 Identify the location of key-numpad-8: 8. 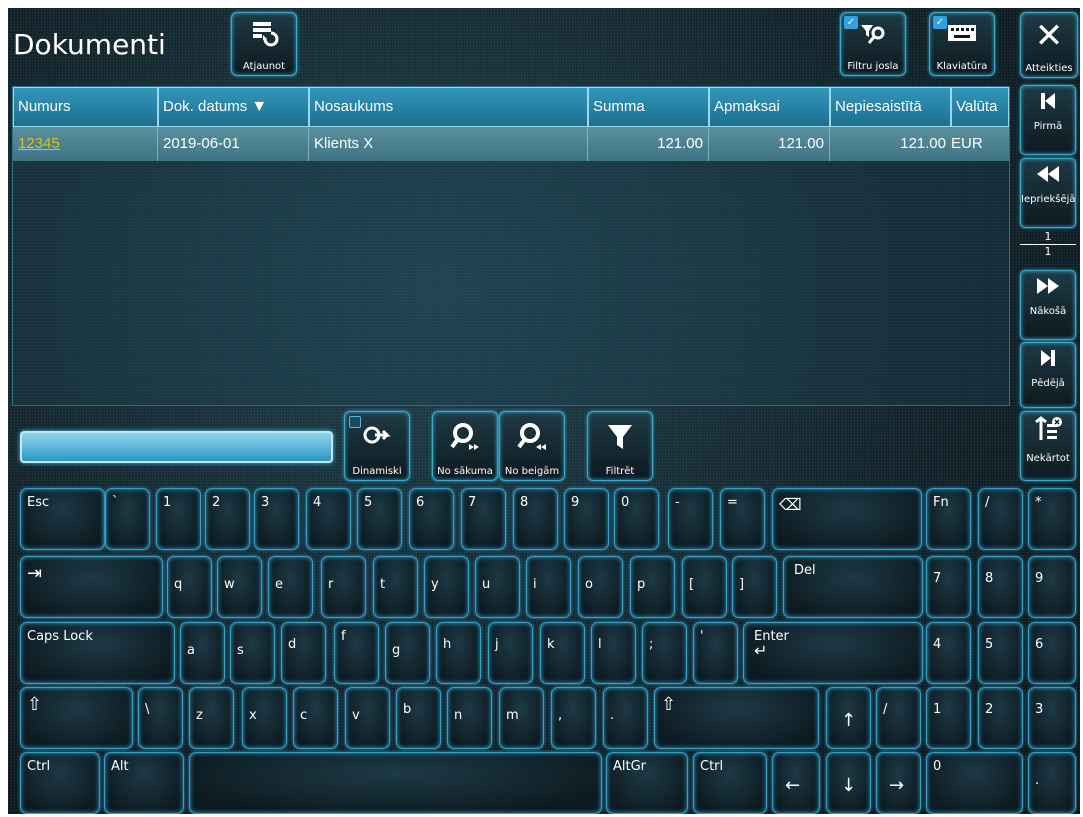
(1000, 587).